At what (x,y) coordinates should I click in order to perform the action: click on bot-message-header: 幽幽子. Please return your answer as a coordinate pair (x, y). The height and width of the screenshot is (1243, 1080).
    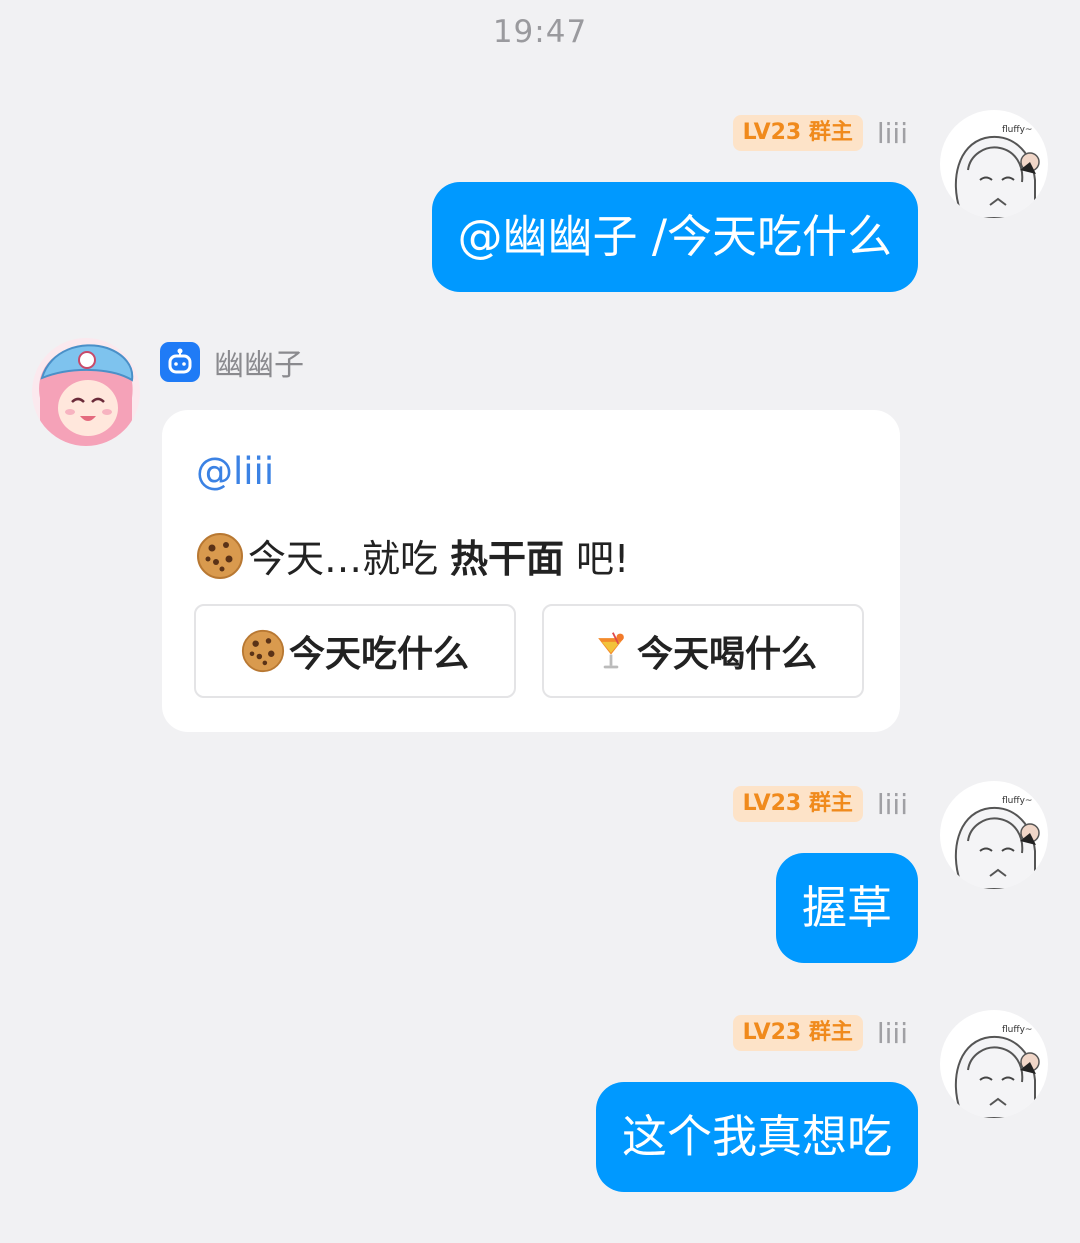
    Looking at the image, I should click on (232, 362).